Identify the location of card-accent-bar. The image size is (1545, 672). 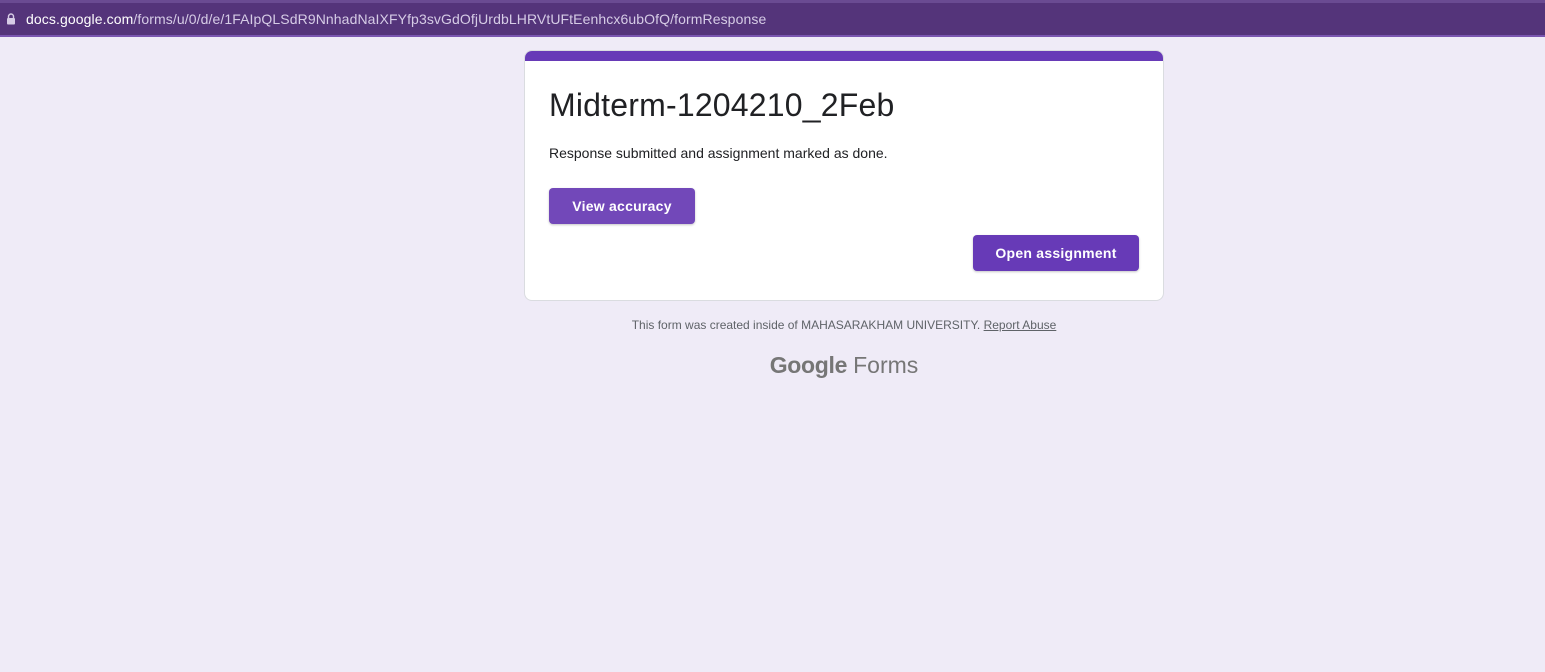
(844, 56).